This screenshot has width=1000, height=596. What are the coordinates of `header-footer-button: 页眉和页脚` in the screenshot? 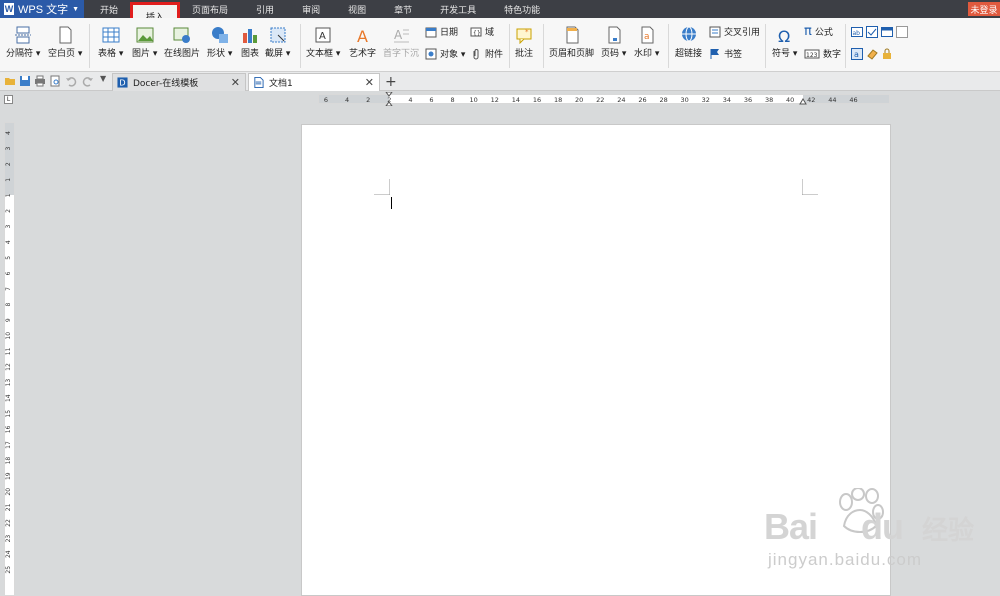 It's located at (571, 42).